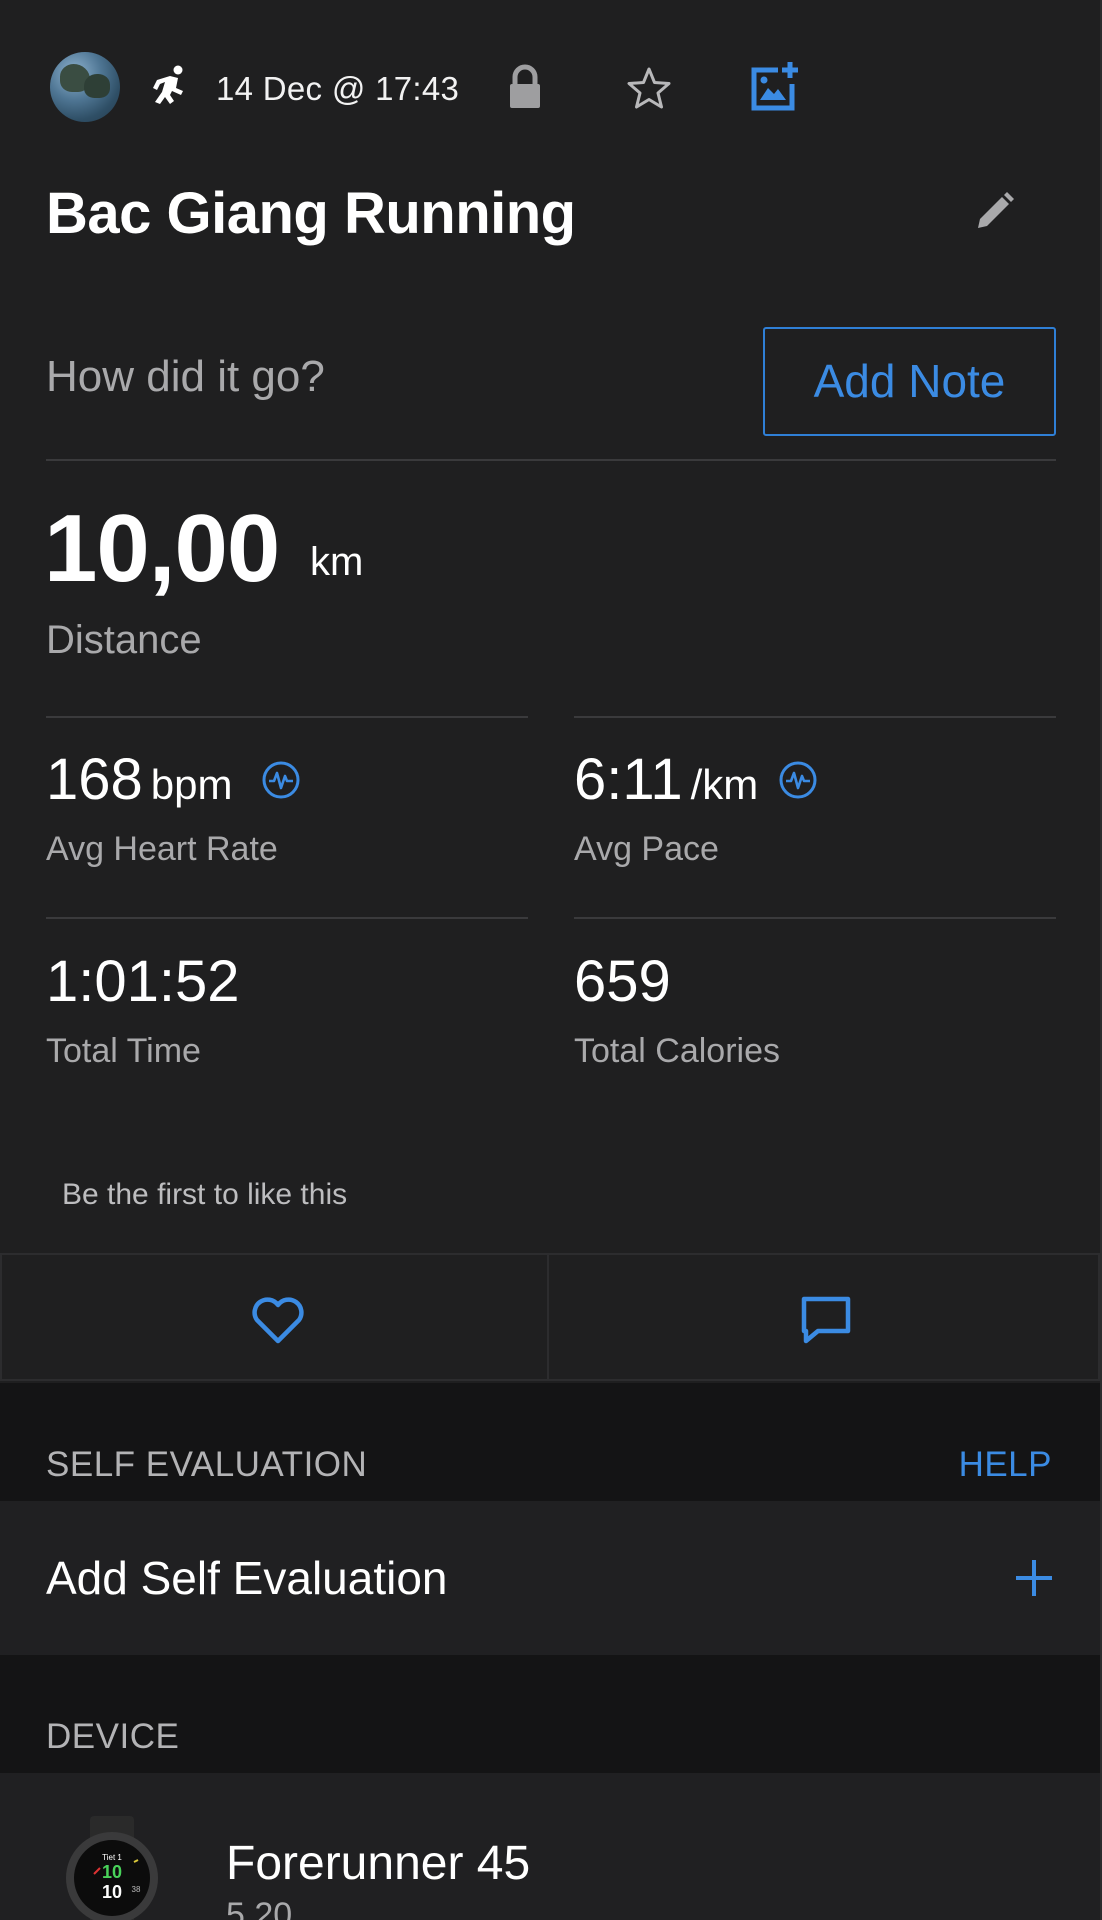  I want to click on distance-label: Distance, so click(124, 640).